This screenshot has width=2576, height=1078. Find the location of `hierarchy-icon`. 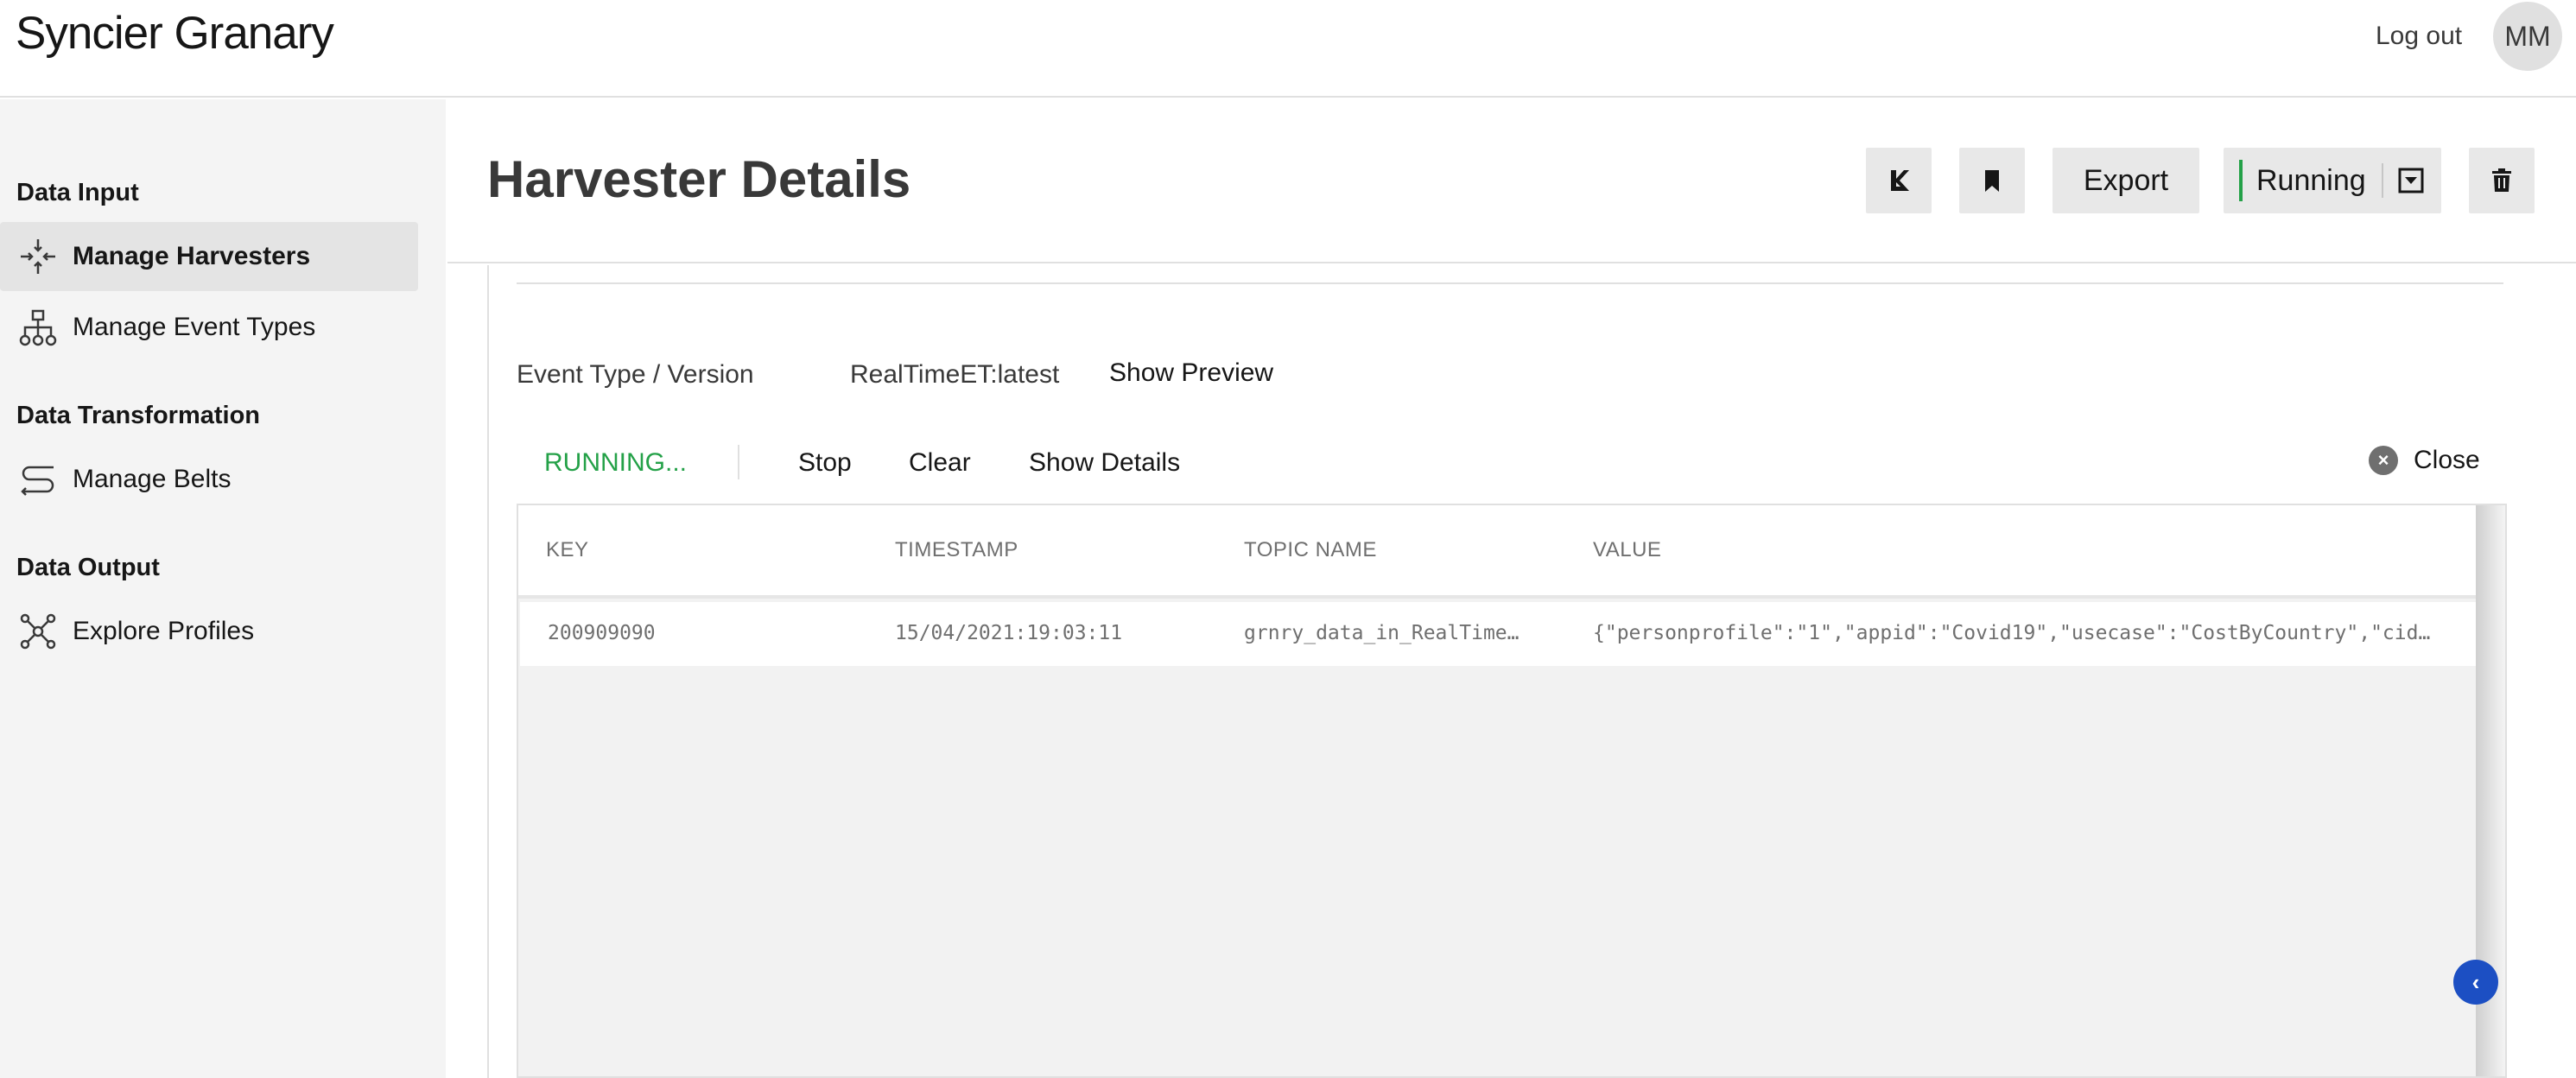

hierarchy-icon is located at coordinates (38, 327).